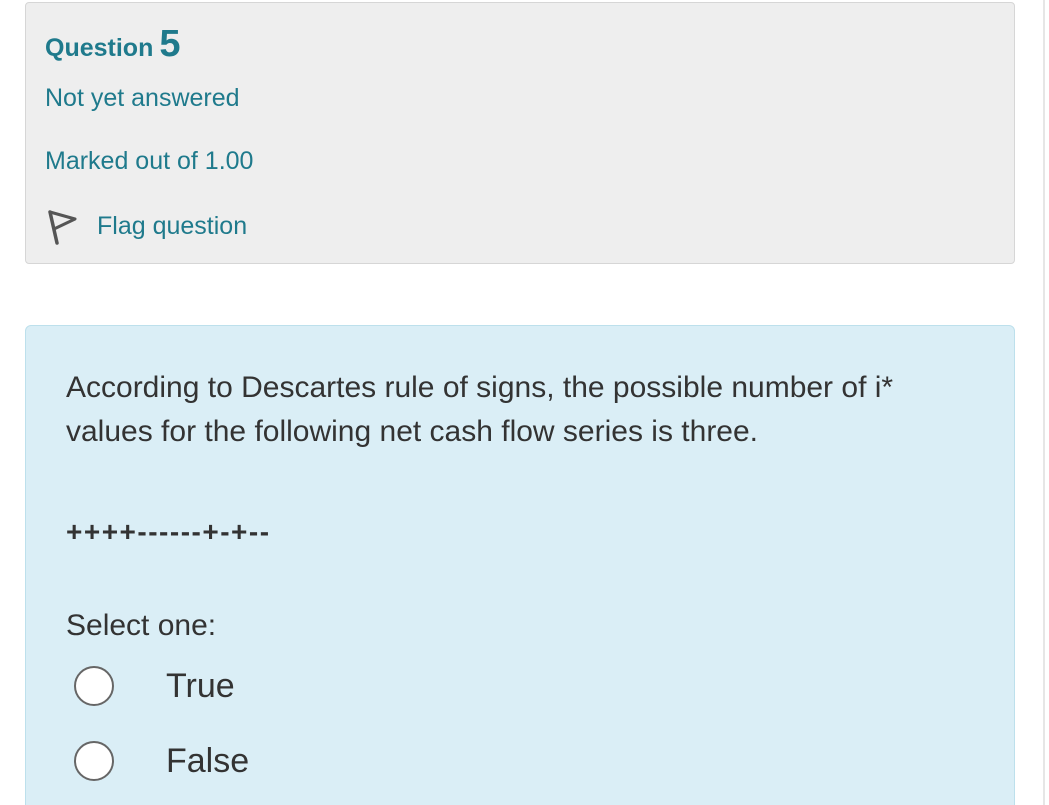 The height and width of the screenshot is (805, 1049). What do you see at coordinates (149, 161) in the screenshot?
I see `question-grade: Marked out of 1.00` at bounding box center [149, 161].